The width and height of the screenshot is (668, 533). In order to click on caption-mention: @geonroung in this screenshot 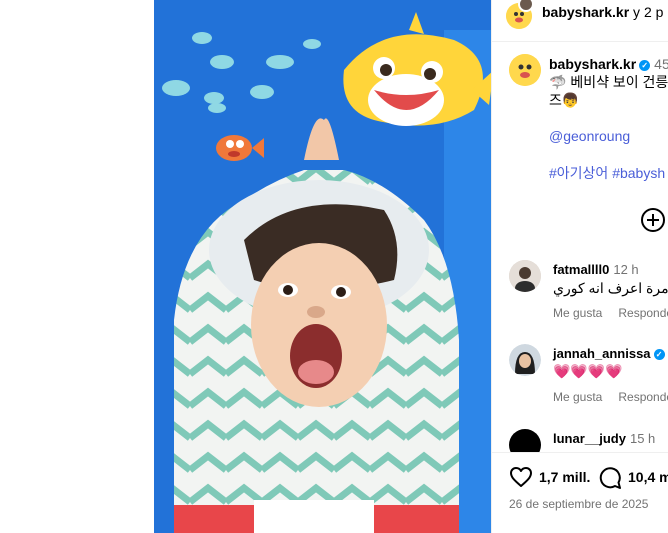, I will do `click(589, 136)`.